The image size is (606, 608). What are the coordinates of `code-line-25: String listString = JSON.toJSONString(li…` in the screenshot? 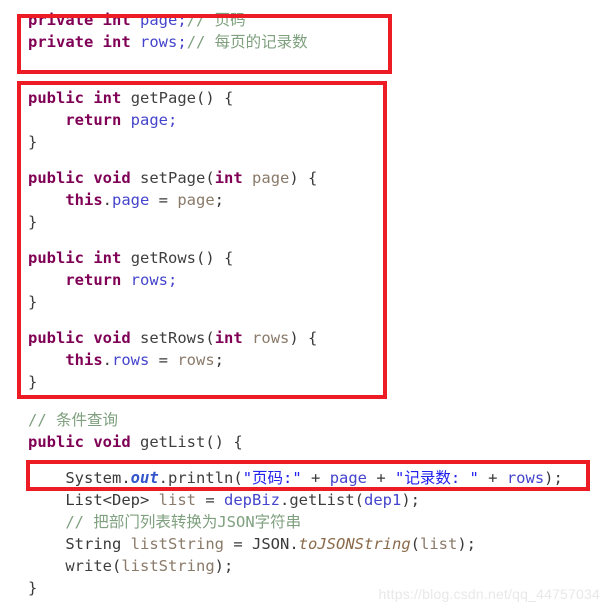 It's located at (270, 544).